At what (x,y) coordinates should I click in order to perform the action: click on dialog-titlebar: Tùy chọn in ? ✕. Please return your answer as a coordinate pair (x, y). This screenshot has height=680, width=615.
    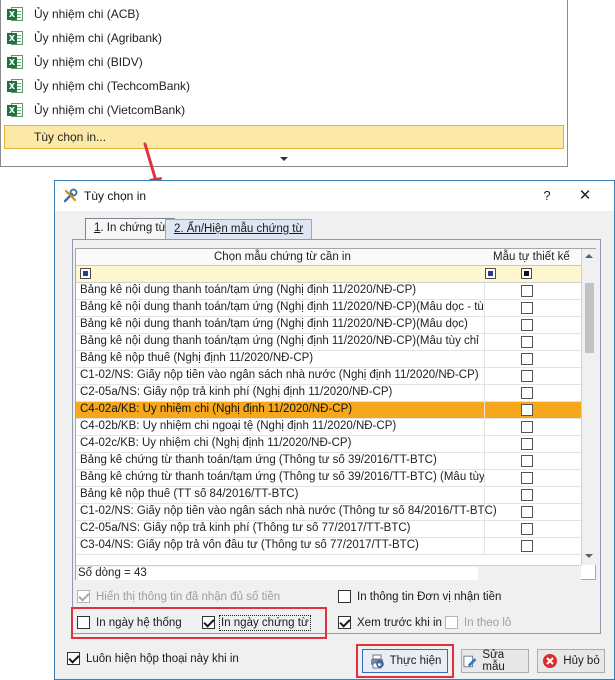
    Looking at the image, I should click on (334, 196).